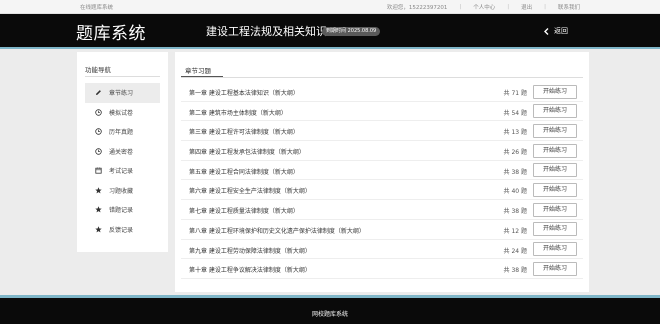  I want to click on sidebar-item-label: 通关密卷, so click(121, 152).